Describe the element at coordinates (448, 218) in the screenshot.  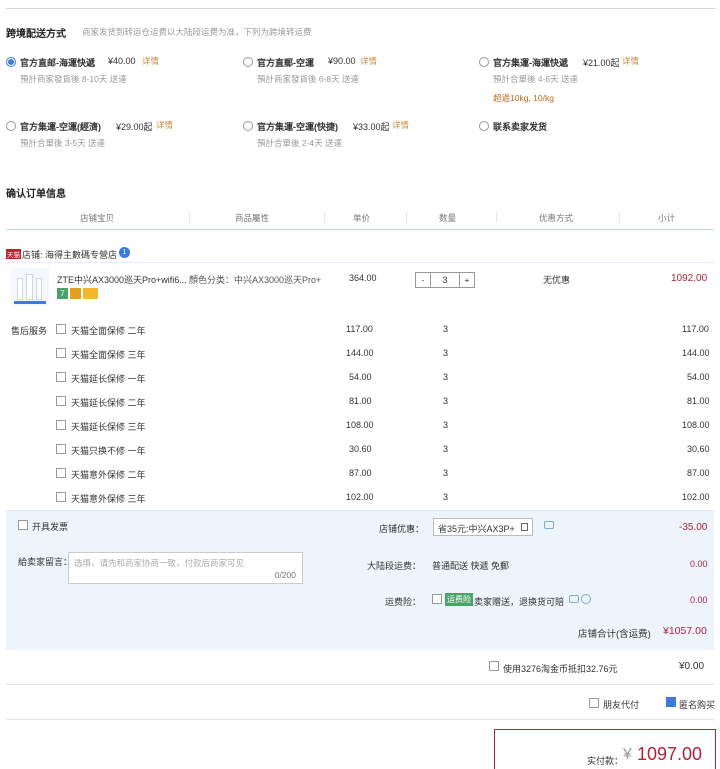
I see `column-header: 数量` at that location.